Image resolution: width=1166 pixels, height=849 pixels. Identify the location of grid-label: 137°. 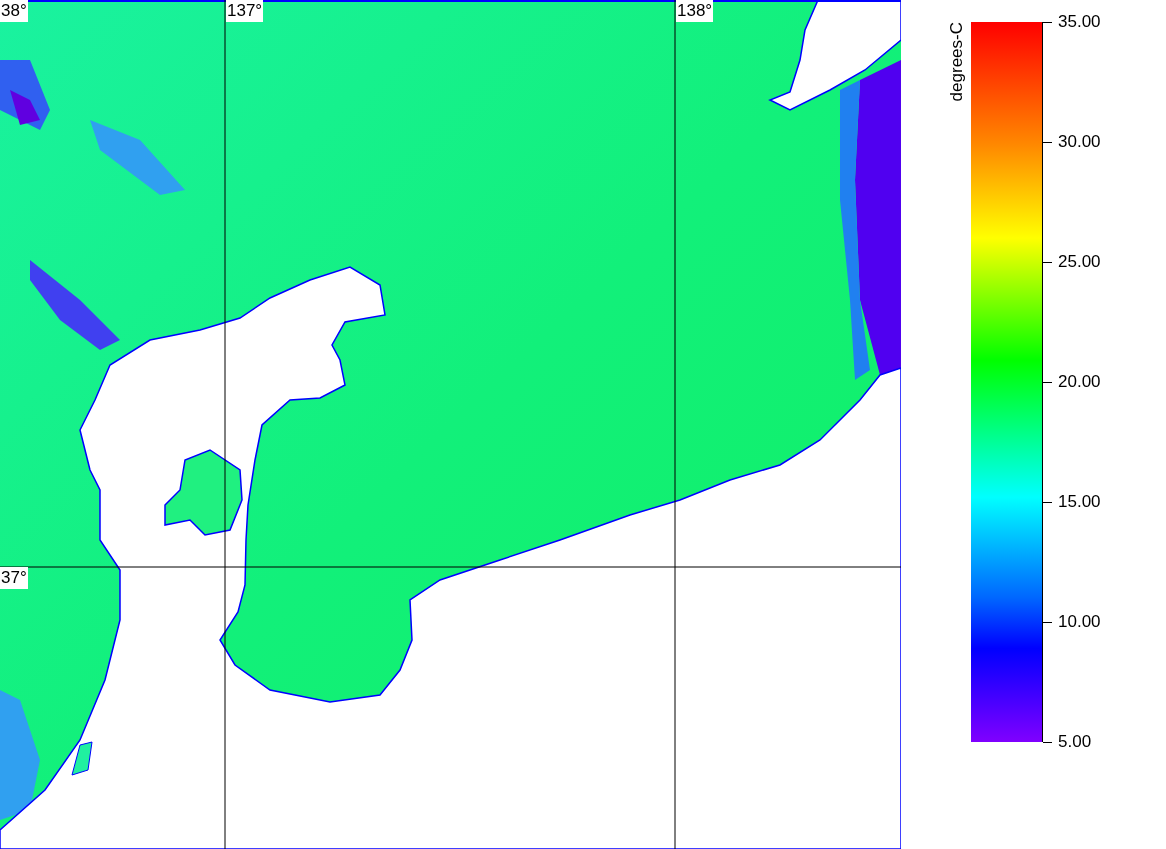
(245, 11).